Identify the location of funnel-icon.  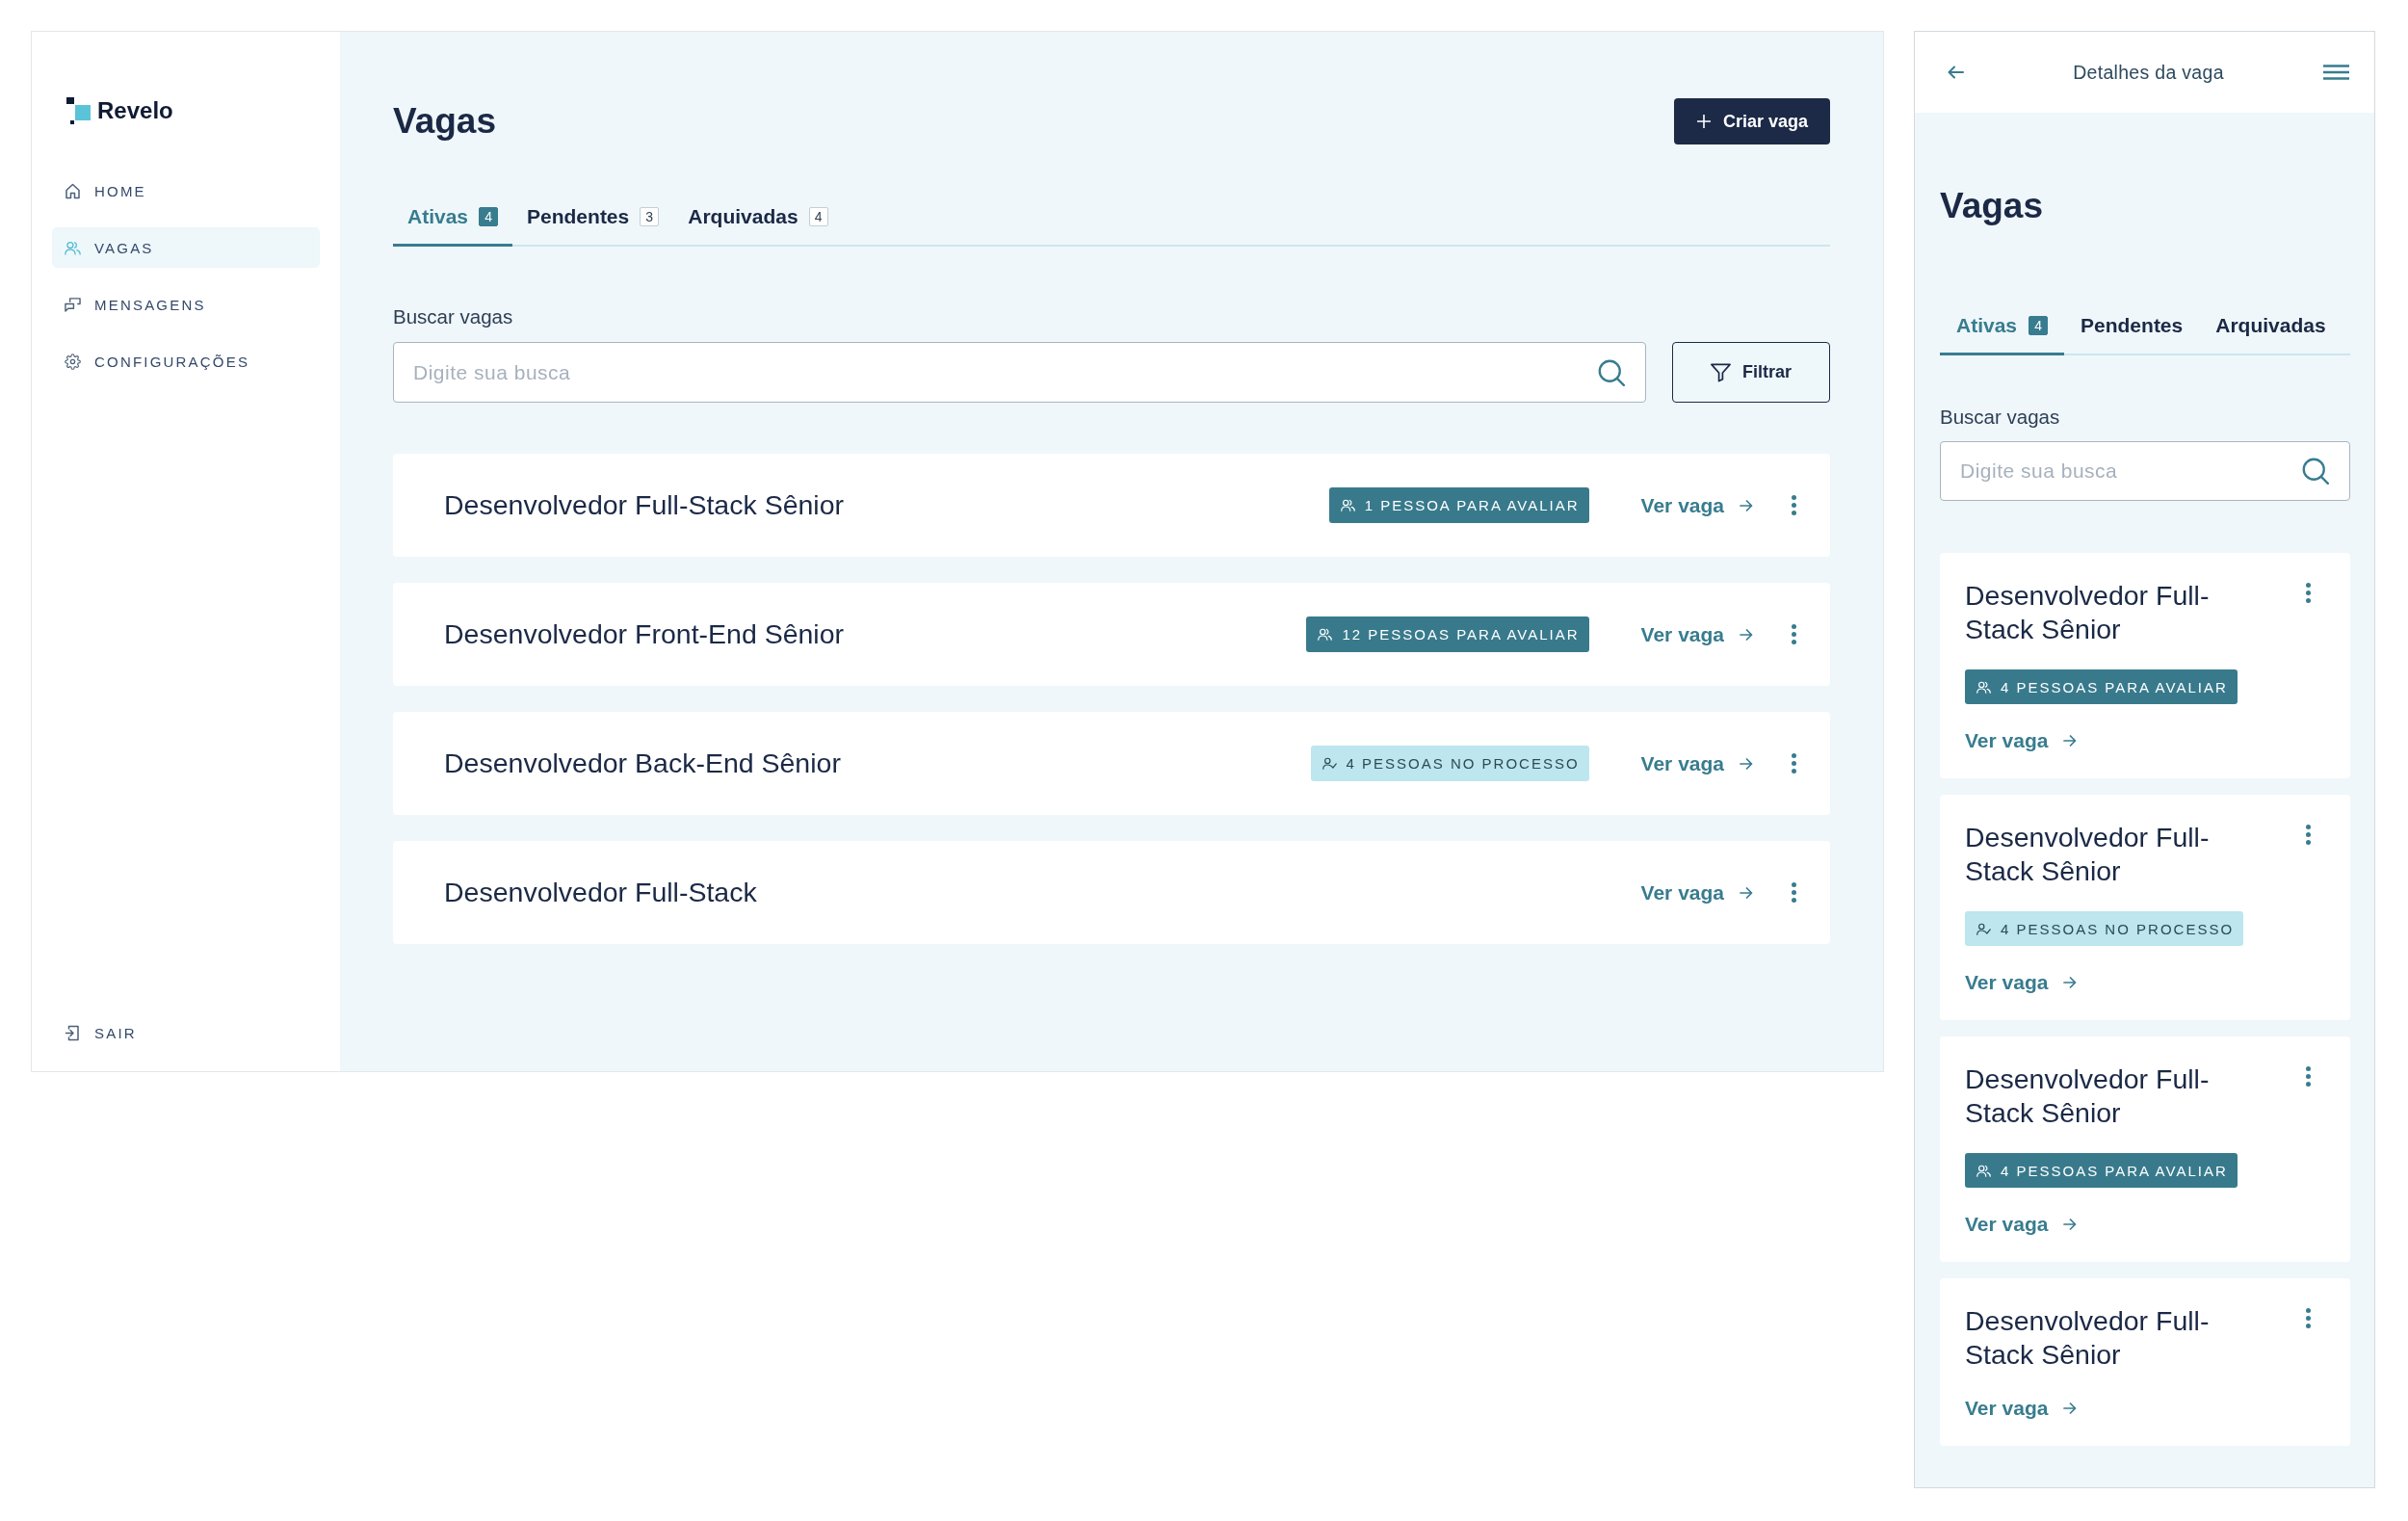
(1721, 372).